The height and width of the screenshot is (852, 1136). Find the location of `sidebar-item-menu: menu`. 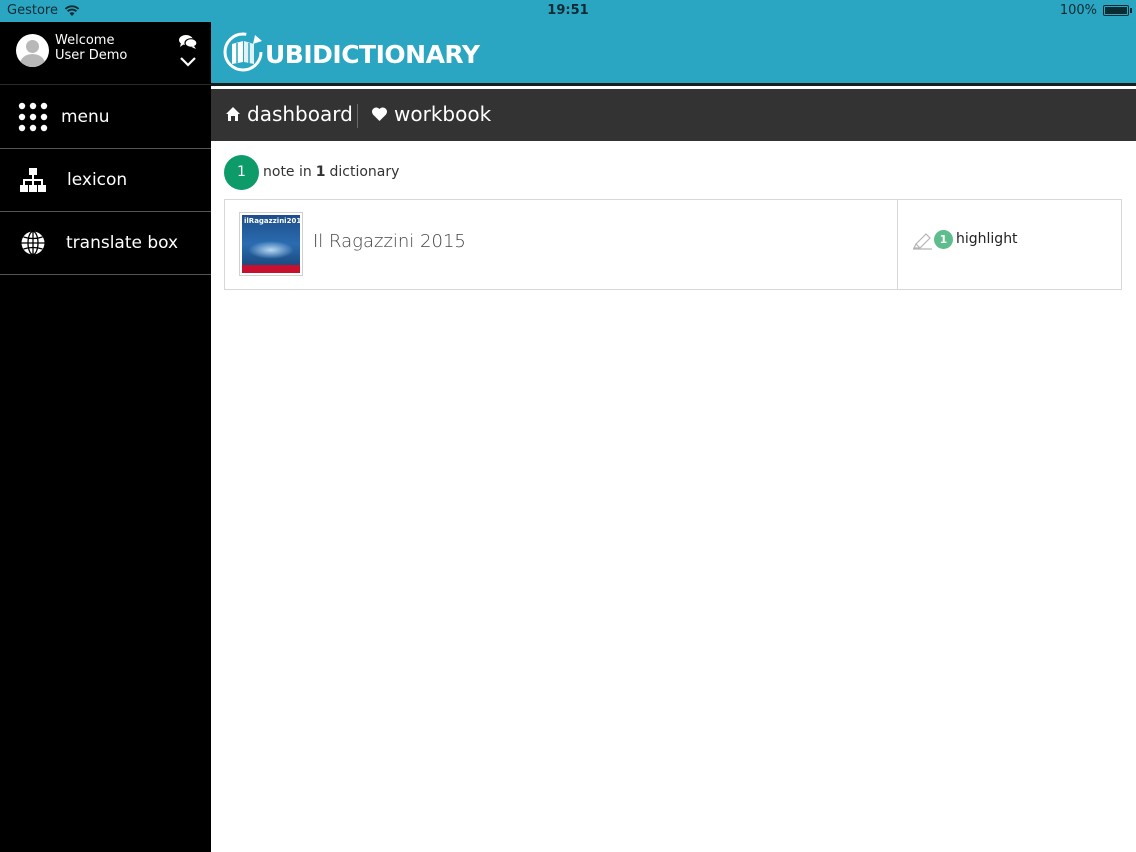

sidebar-item-menu: menu is located at coordinates (105, 117).